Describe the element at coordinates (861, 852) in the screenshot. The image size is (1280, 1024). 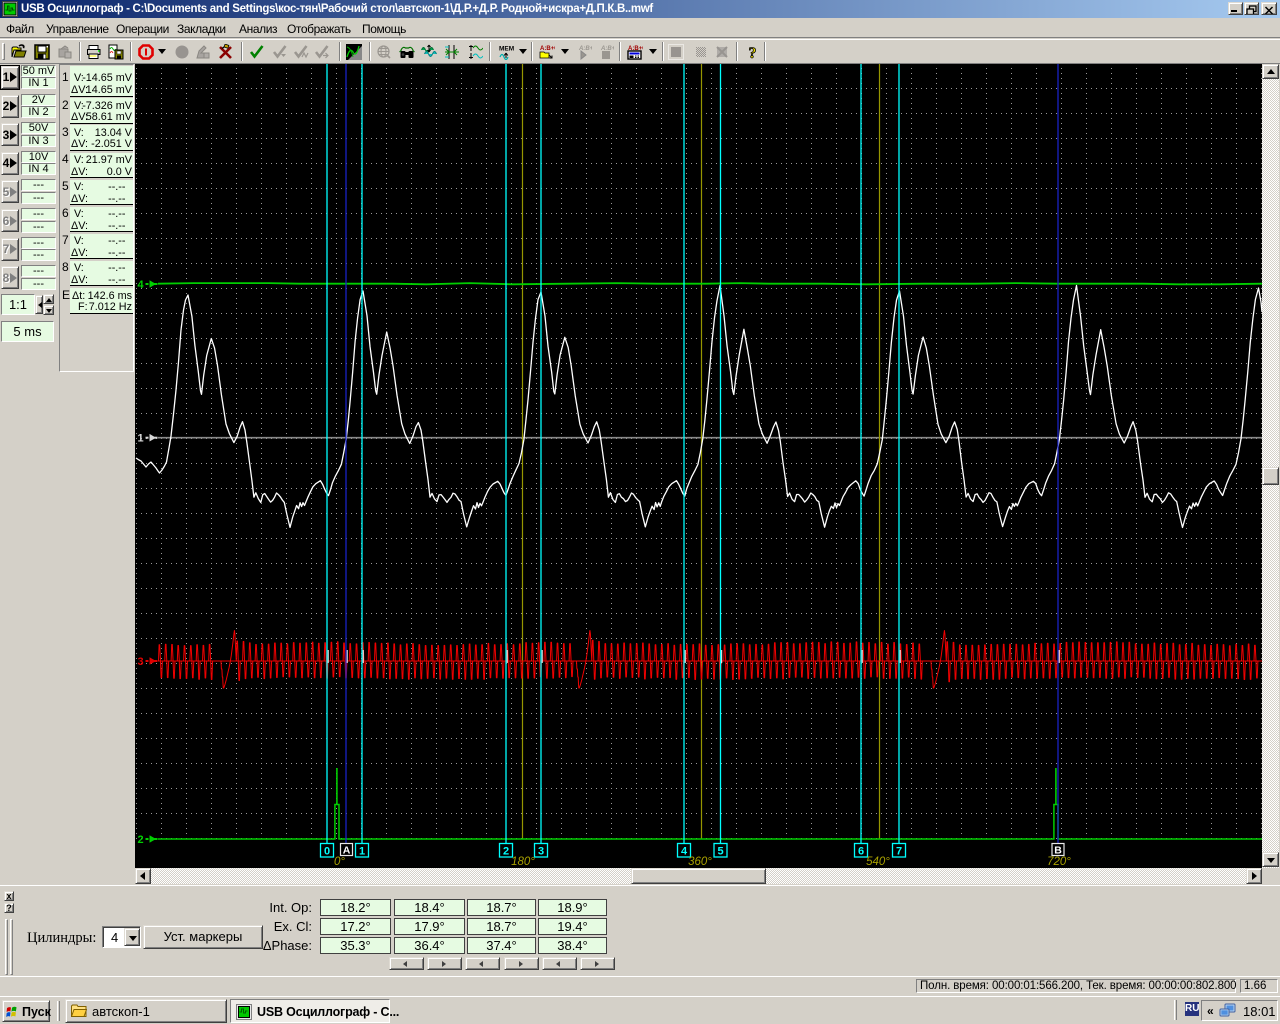
I see `svg-text: 6` at that location.